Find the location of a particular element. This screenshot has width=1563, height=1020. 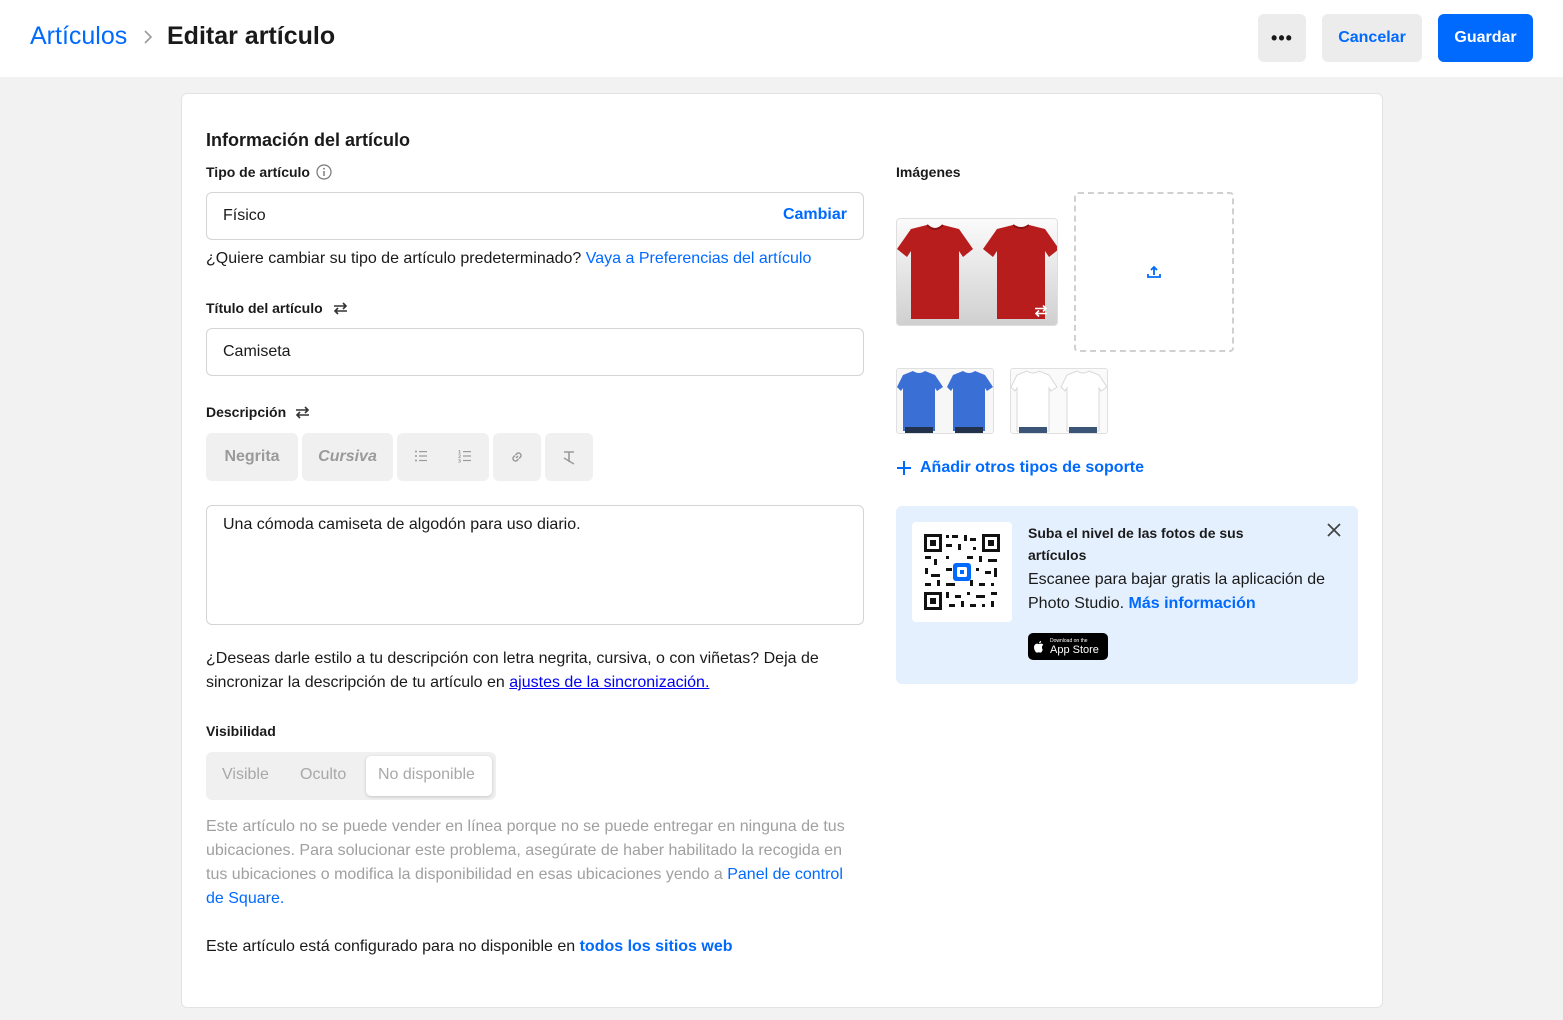

item-preferences-link: Vaya a Preferencias del artículo is located at coordinates (699, 258).